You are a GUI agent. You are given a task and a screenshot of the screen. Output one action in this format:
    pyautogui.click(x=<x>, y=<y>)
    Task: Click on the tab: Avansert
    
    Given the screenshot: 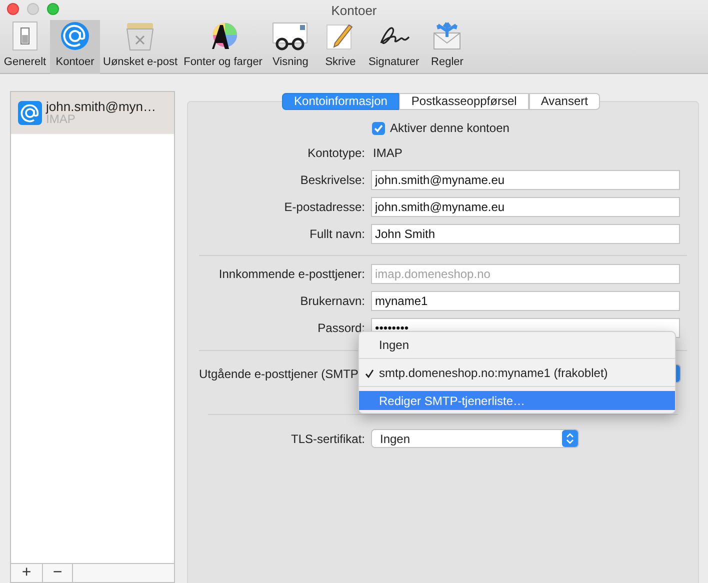 What is the action you would take?
    pyautogui.click(x=564, y=101)
    